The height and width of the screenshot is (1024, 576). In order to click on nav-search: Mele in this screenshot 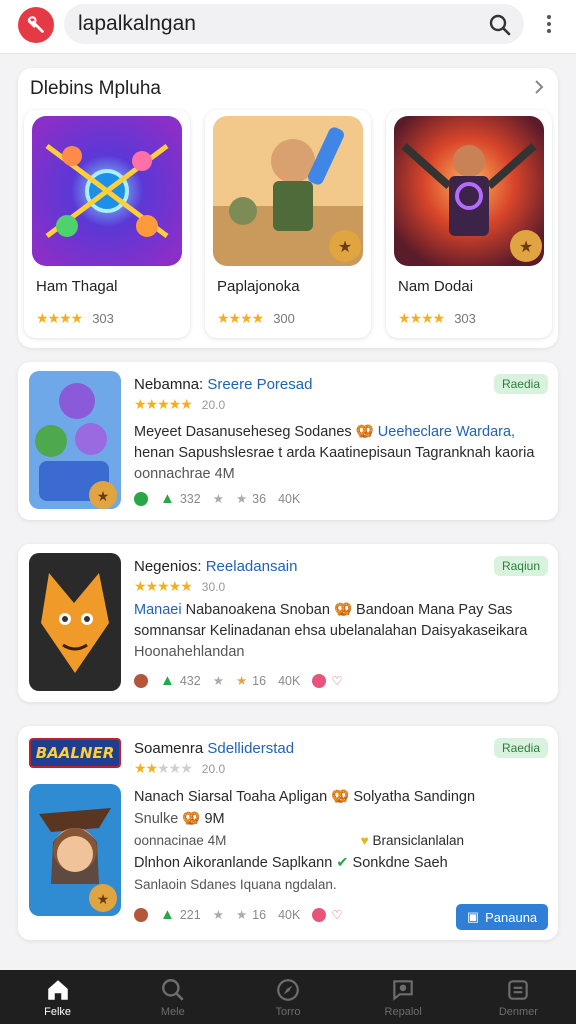, I will do `click(172, 997)`.